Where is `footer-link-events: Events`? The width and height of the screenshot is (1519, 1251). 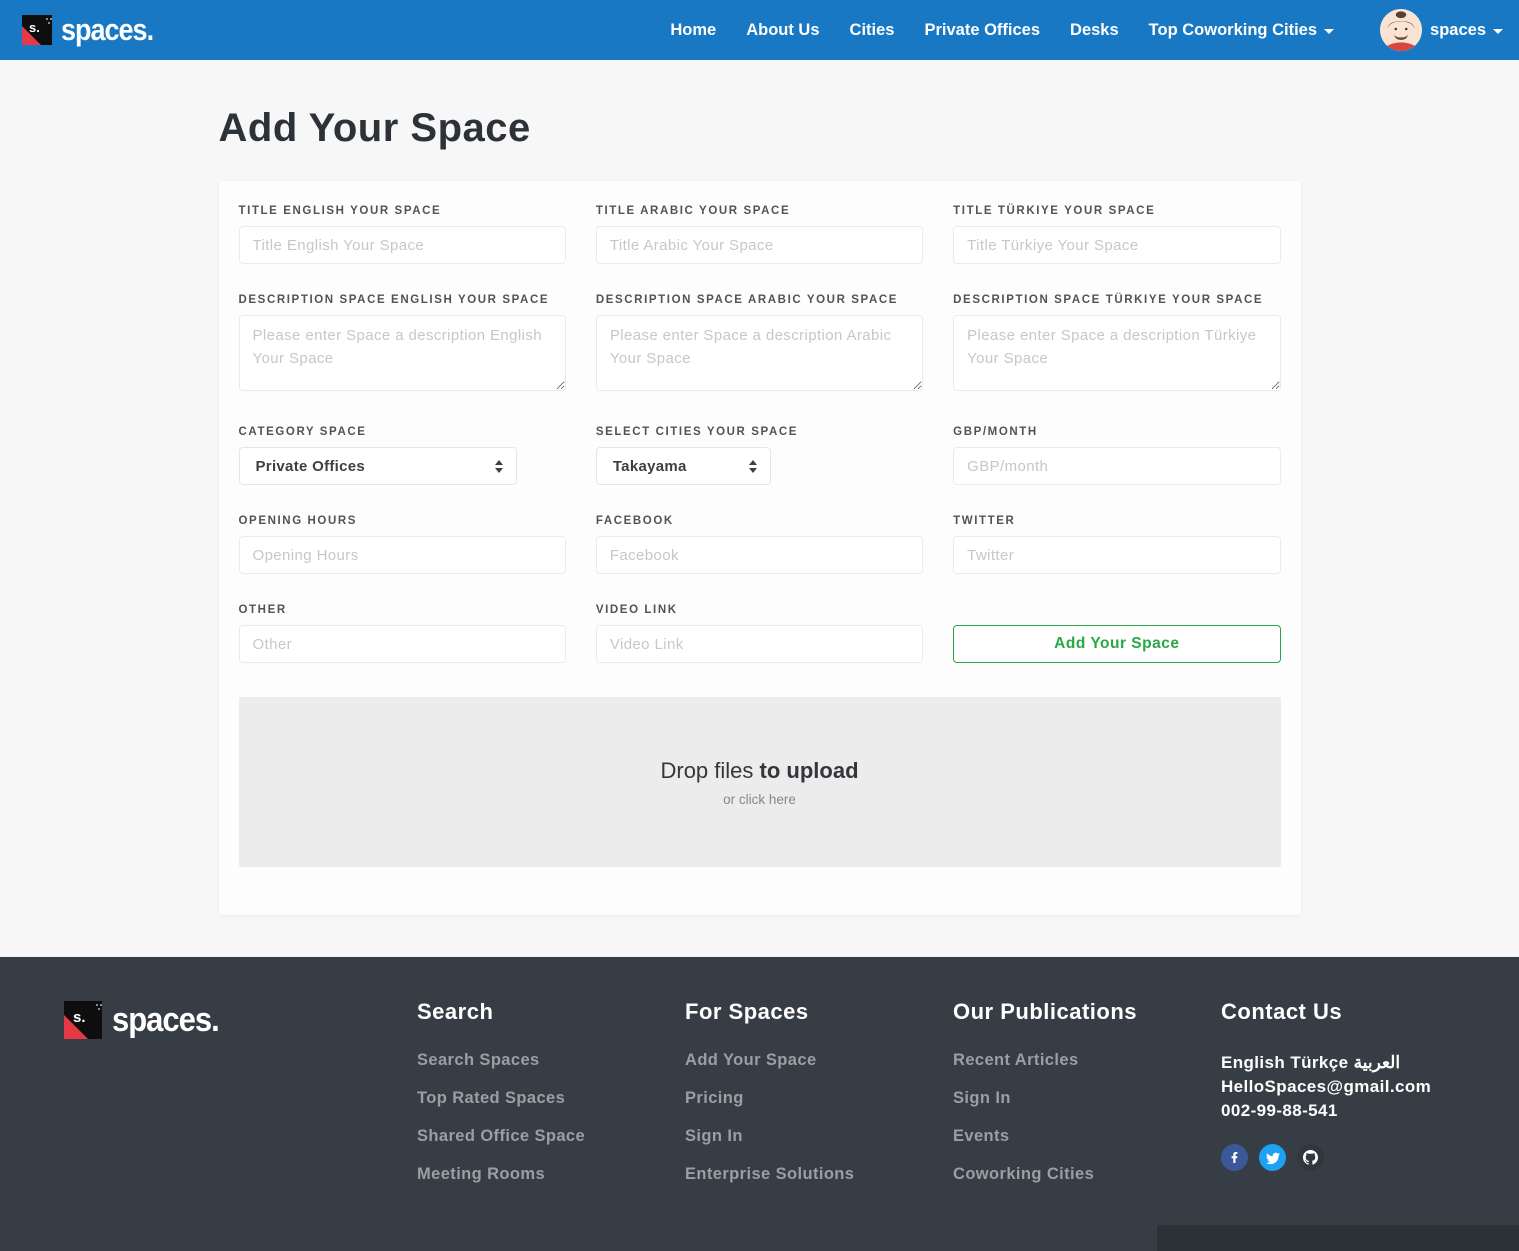
footer-link-events: Events is located at coordinates (1087, 1136).